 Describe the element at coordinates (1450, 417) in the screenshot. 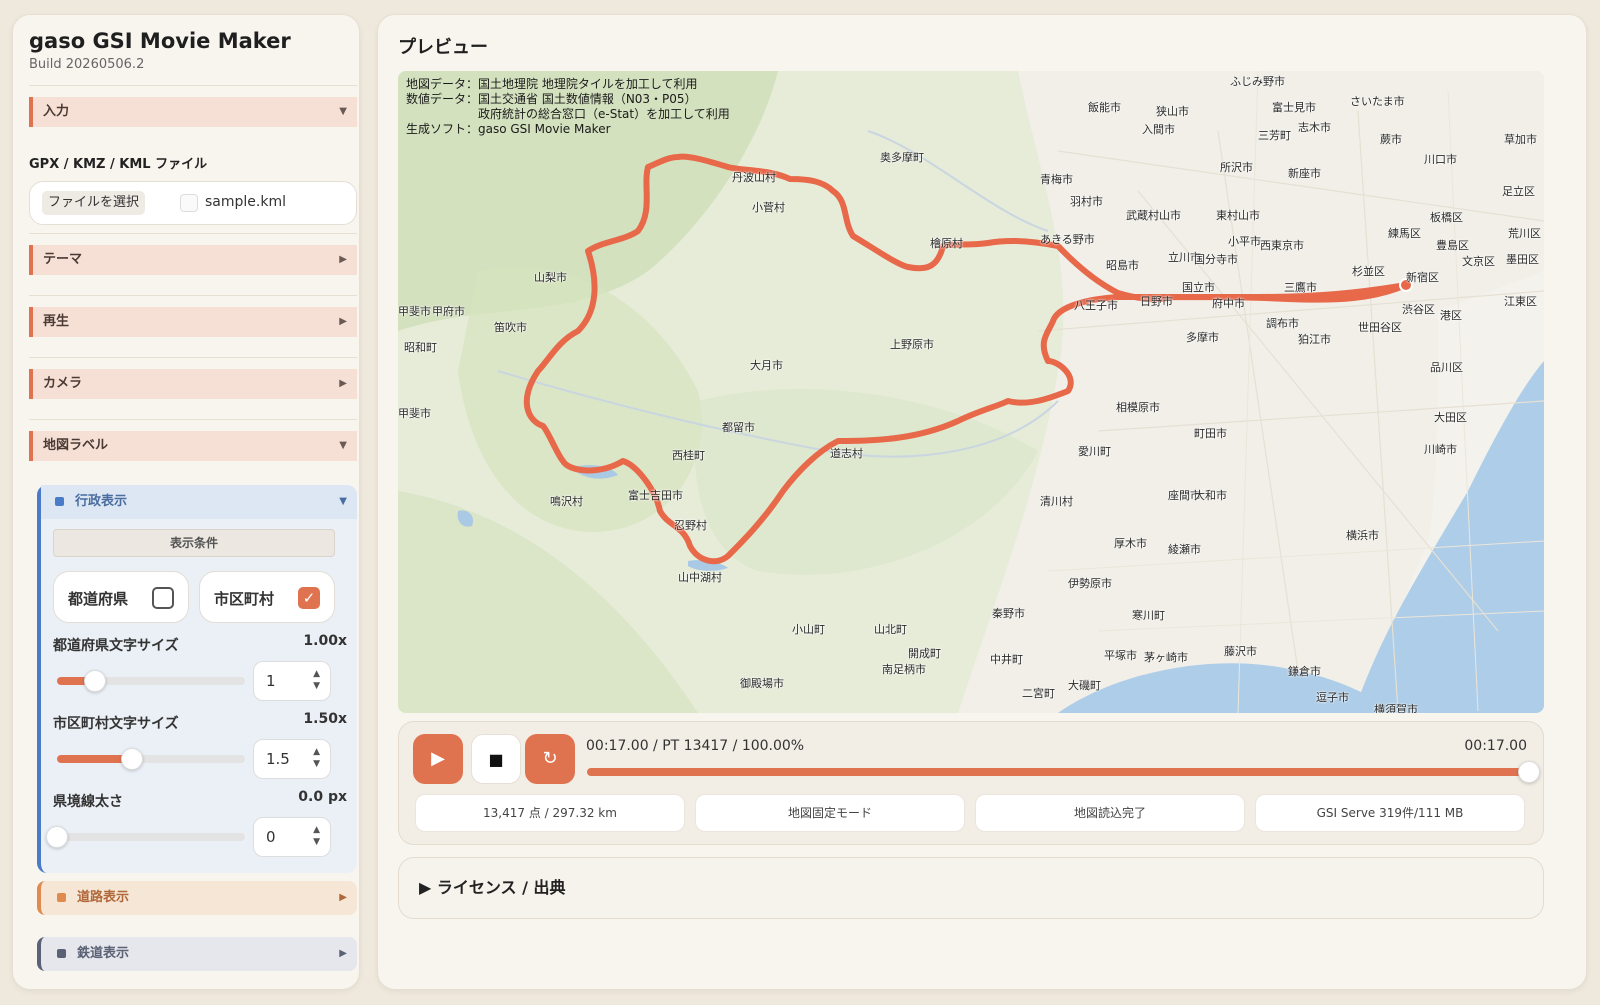

I see `place-label: 大田区` at that location.